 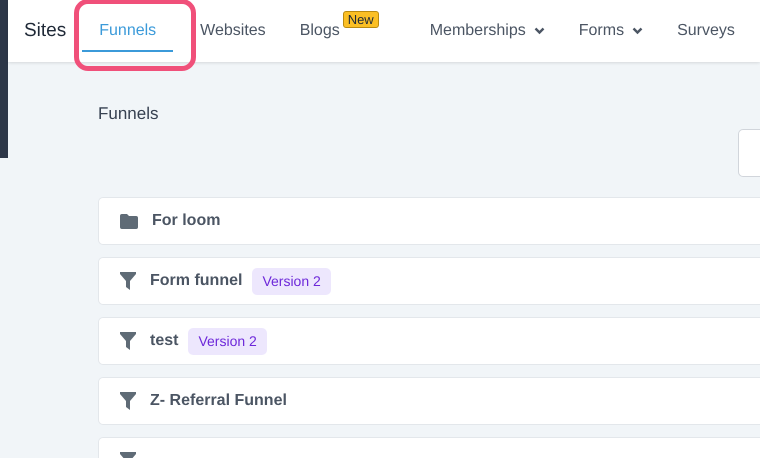 I want to click on nav-tab: Forms, so click(x=611, y=32).